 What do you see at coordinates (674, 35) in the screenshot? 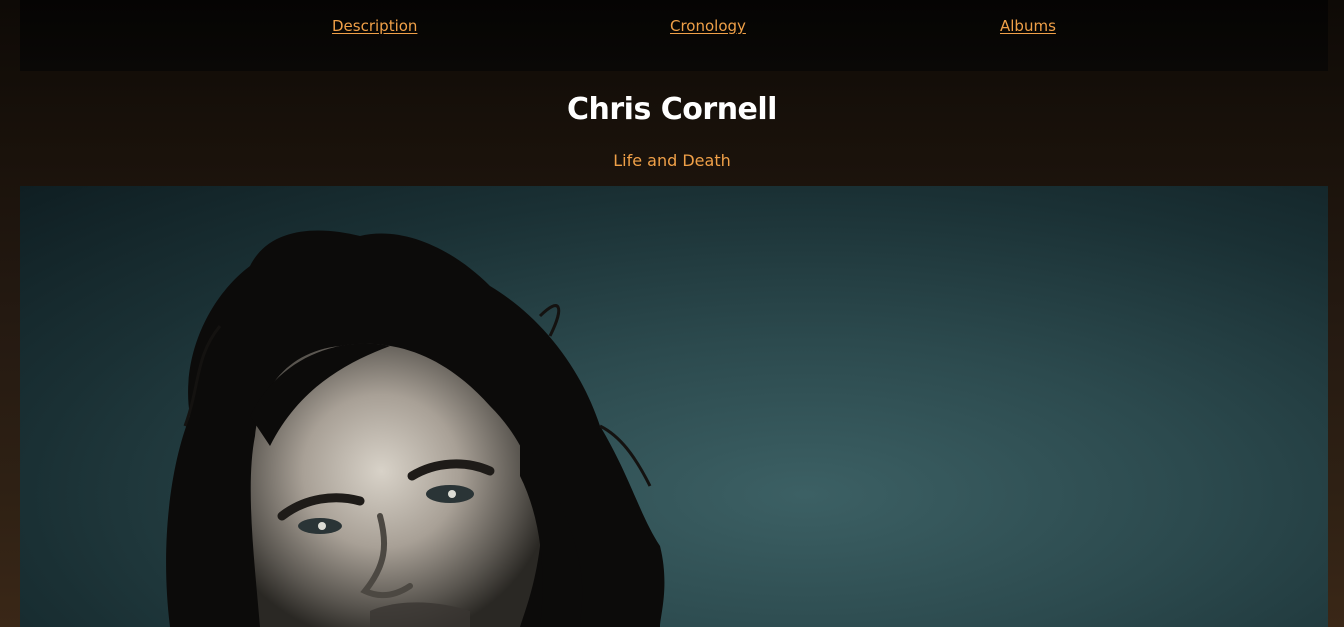
I see `top-navigation: Description Cronology Albums` at bounding box center [674, 35].